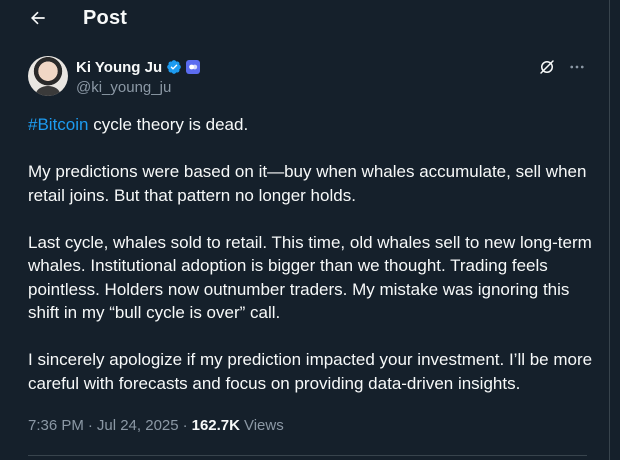  I want to click on verified-badge-icon, so click(174, 67).